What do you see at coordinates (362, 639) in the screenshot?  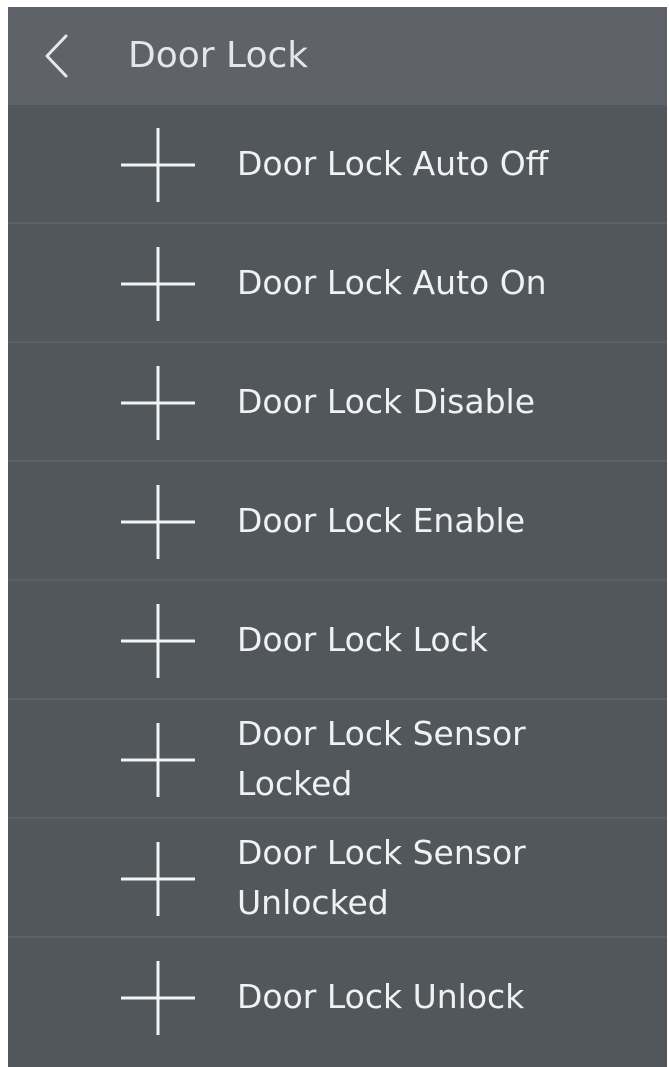 I see `list-item-label: Door Lock Lock` at bounding box center [362, 639].